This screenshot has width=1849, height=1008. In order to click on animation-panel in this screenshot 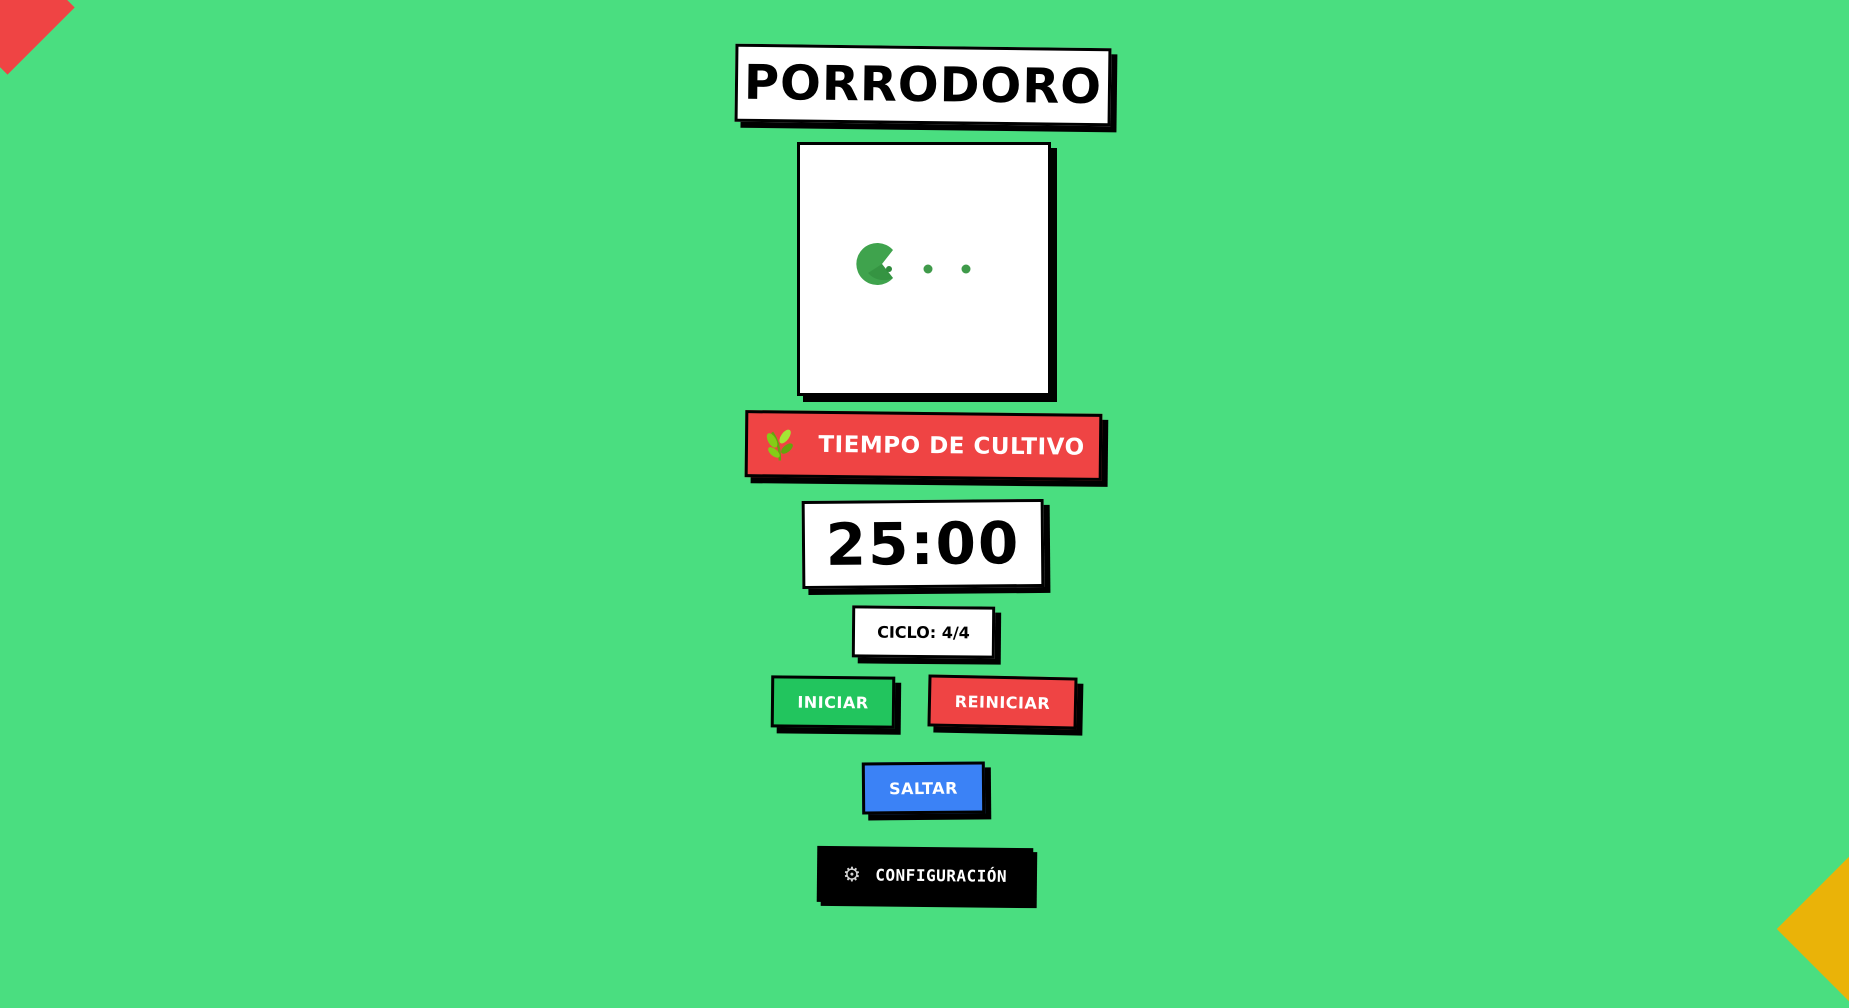, I will do `click(924, 269)`.